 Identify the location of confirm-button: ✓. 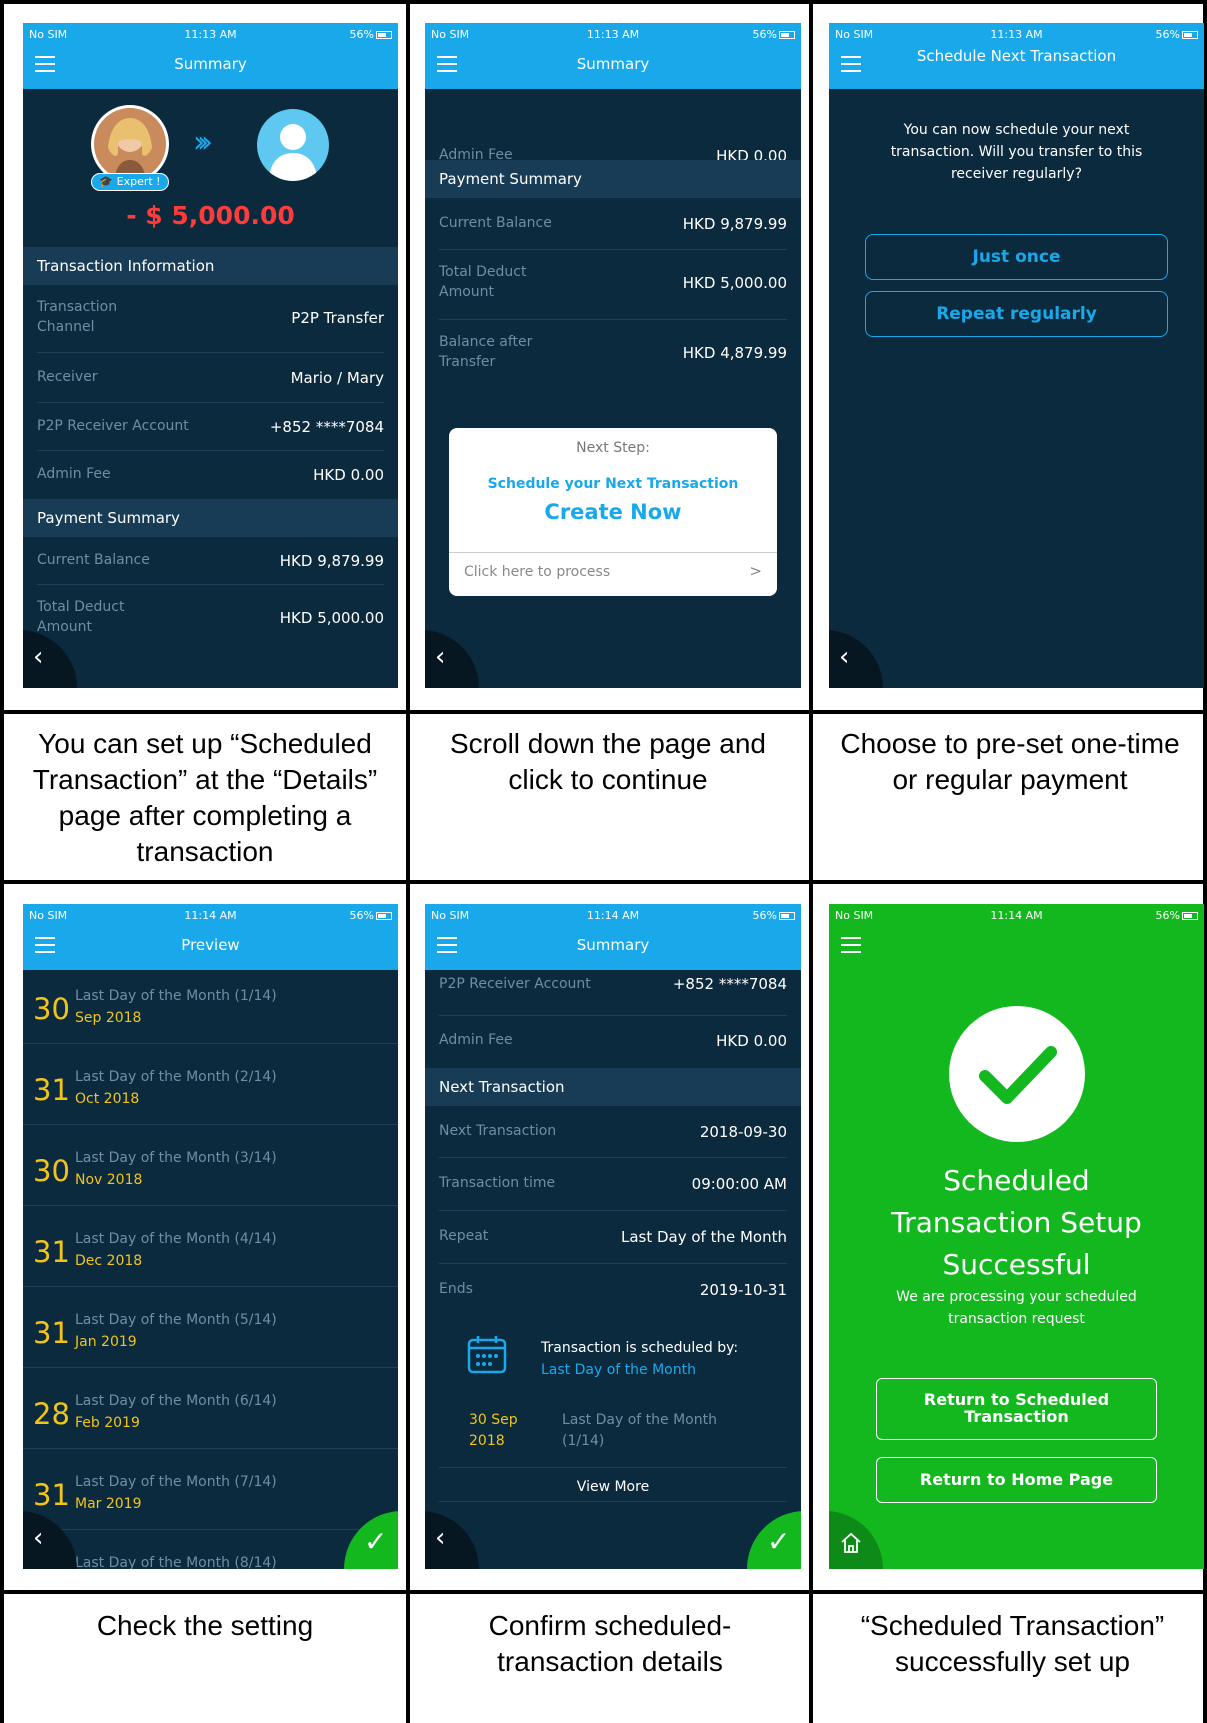
(774, 1540).